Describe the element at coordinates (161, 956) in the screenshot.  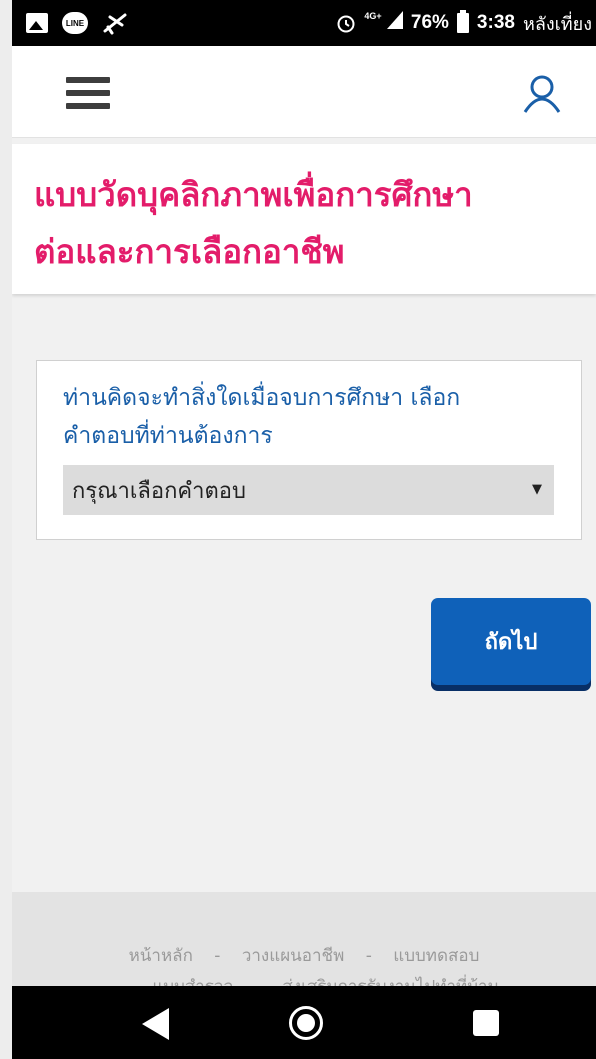
I see `footer-link-home: หน้าหลัก` at that location.